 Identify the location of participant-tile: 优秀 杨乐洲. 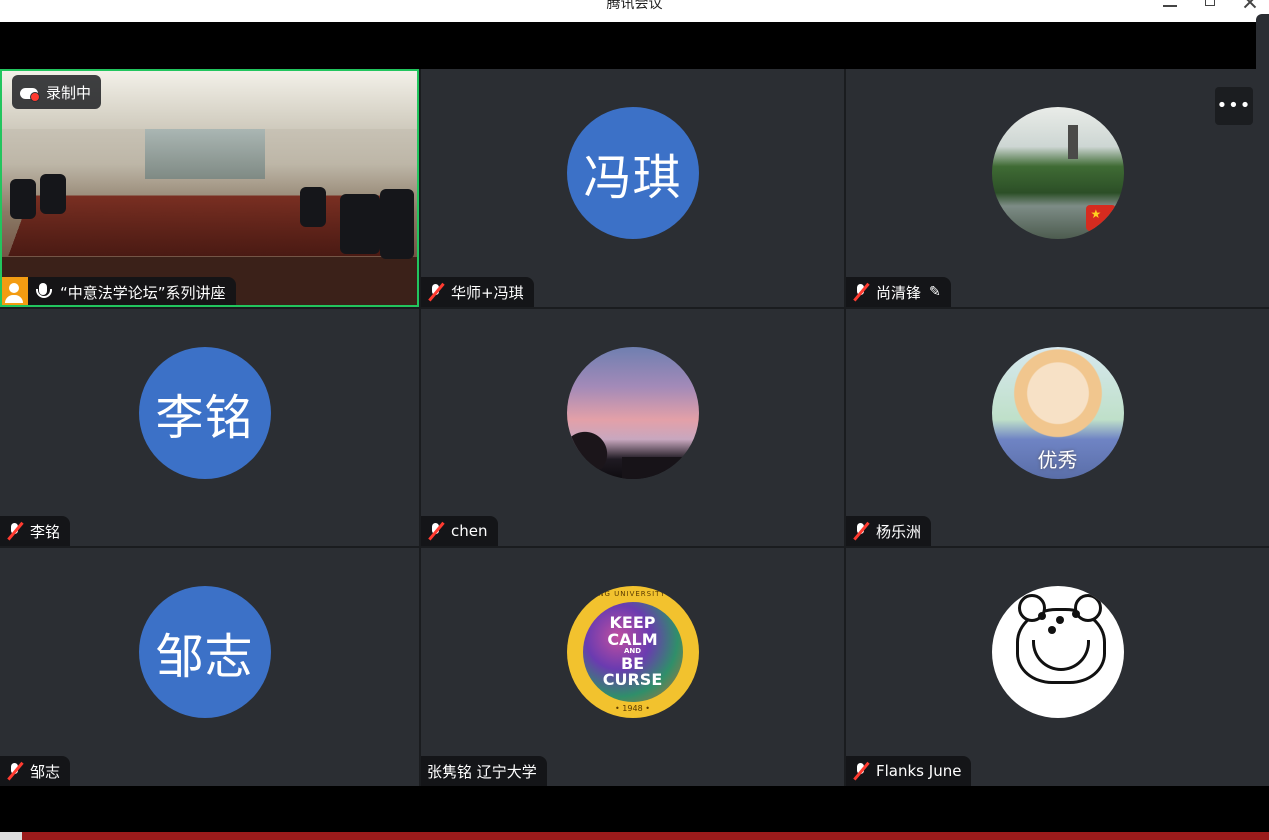
(1057, 427).